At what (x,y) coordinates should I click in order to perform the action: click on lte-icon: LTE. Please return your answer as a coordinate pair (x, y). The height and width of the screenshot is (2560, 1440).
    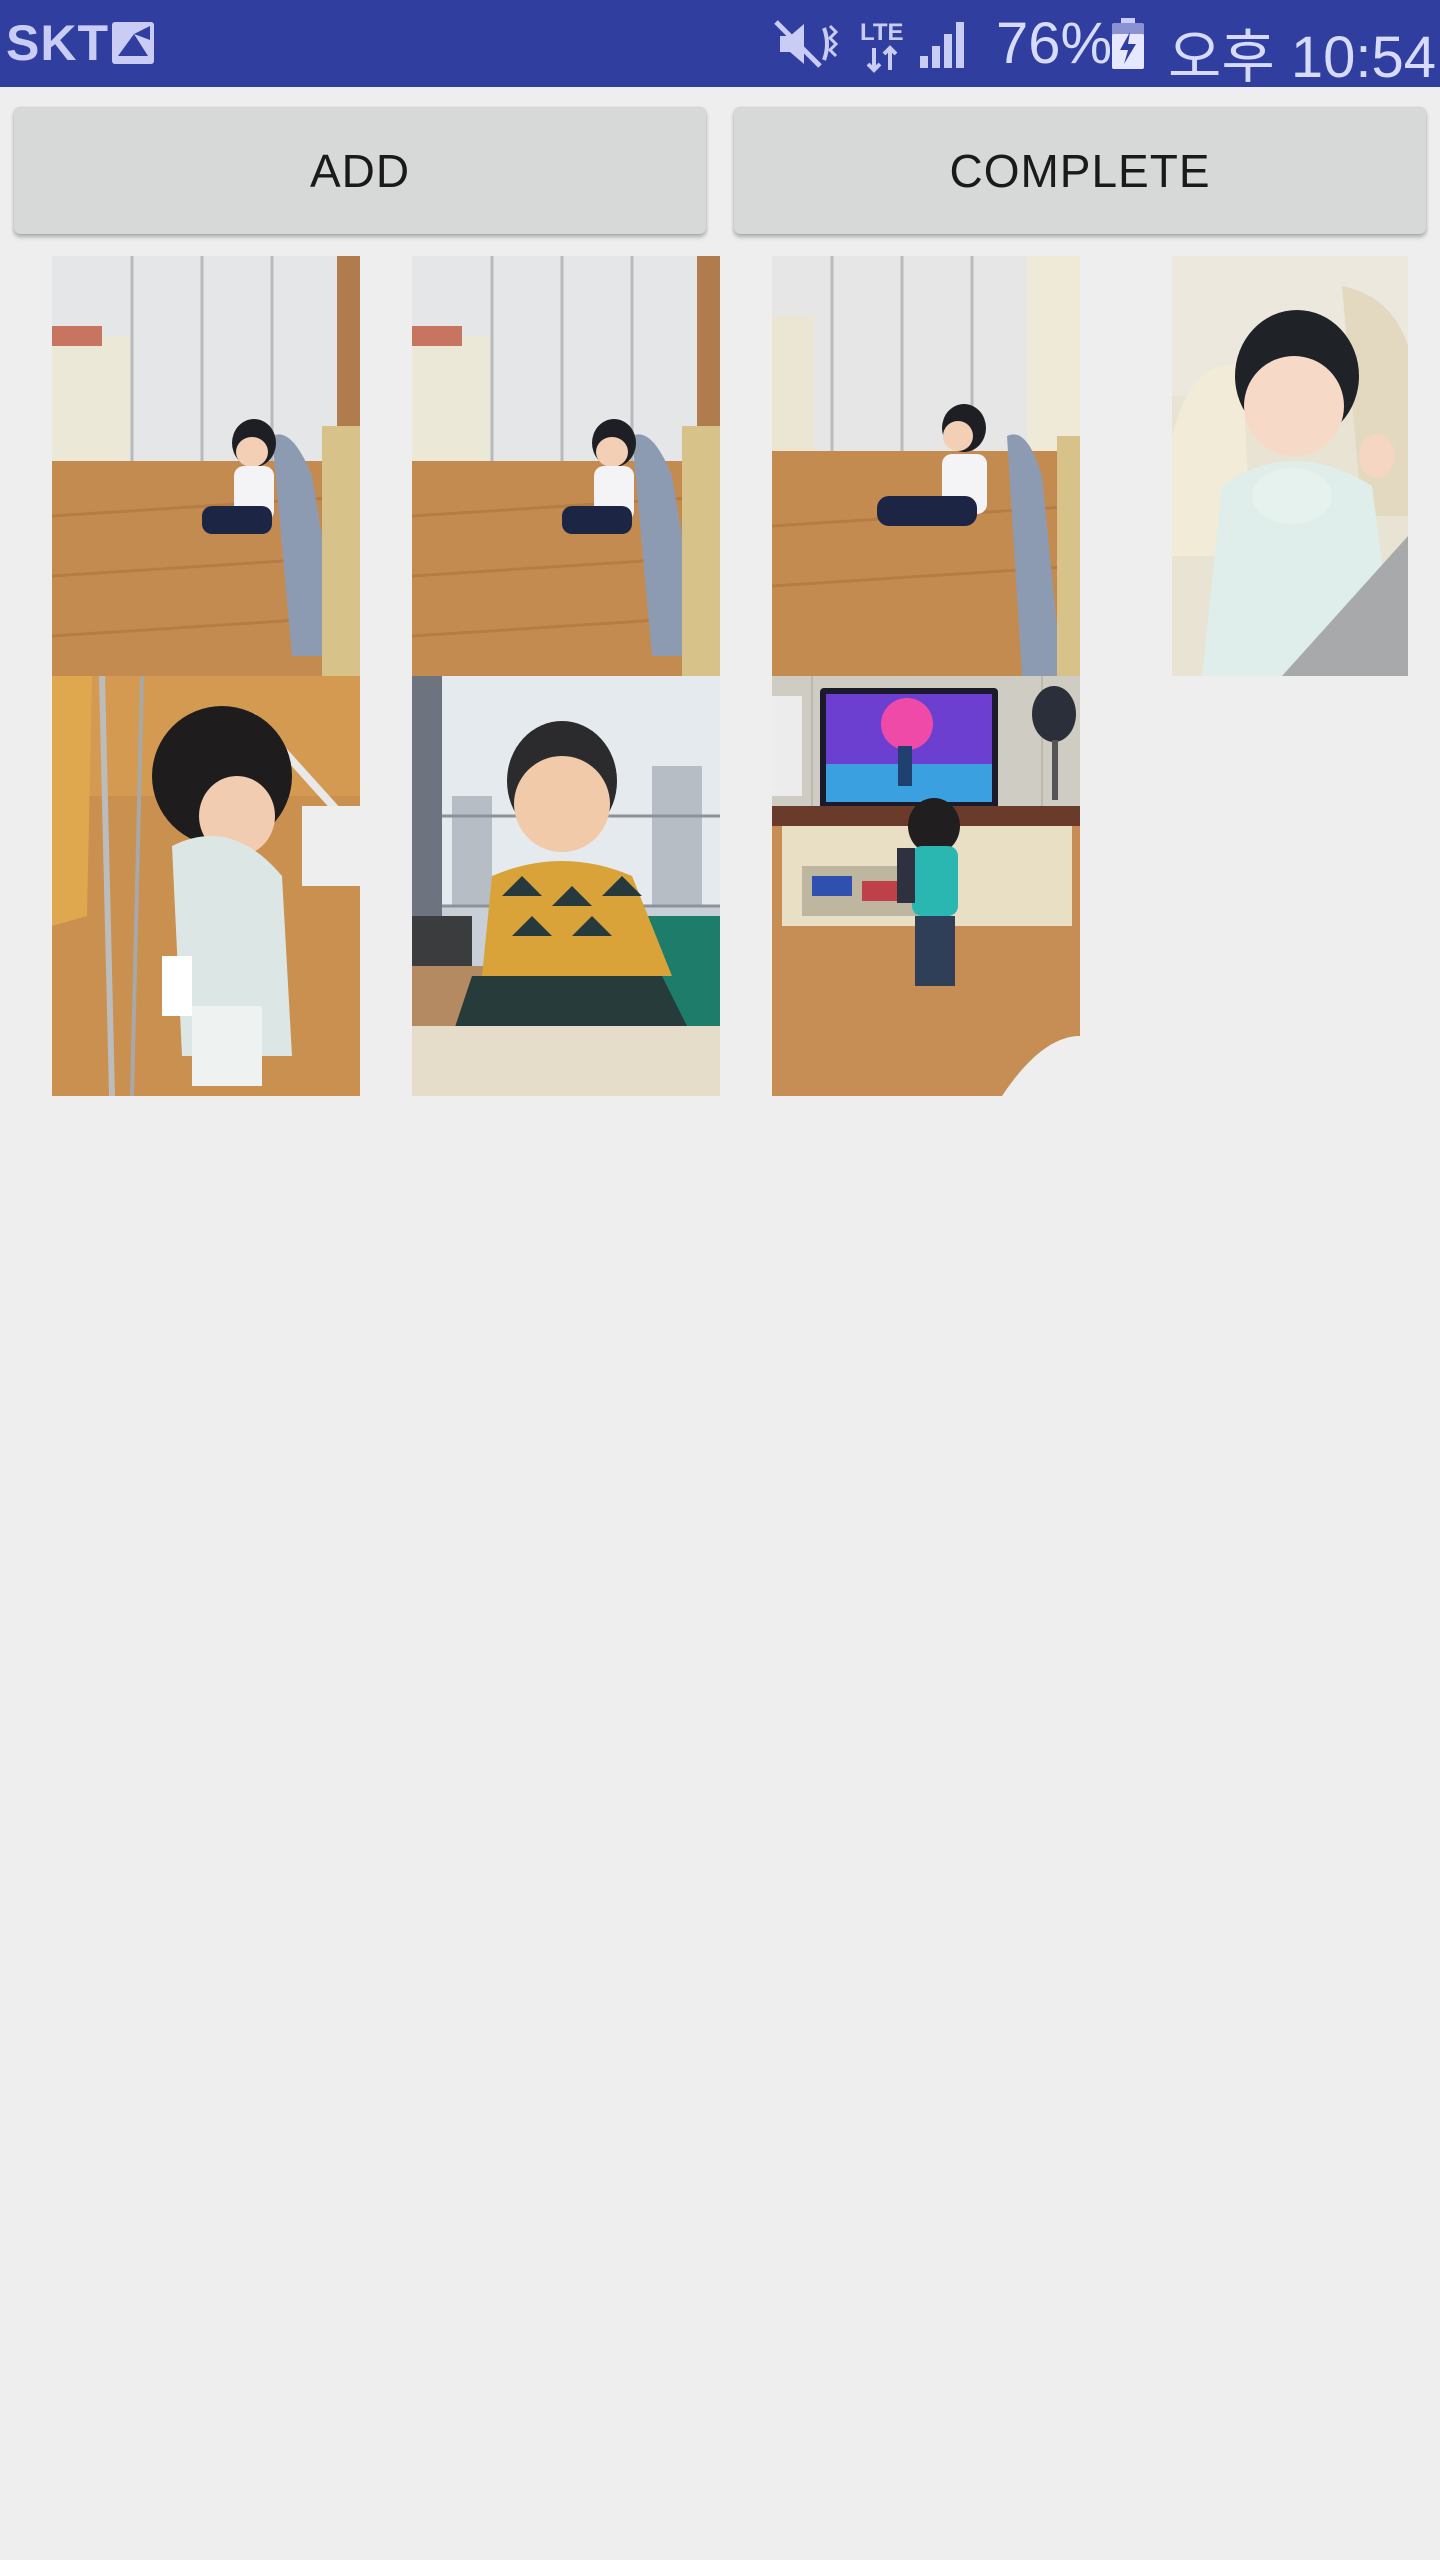
    Looking at the image, I should click on (883, 46).